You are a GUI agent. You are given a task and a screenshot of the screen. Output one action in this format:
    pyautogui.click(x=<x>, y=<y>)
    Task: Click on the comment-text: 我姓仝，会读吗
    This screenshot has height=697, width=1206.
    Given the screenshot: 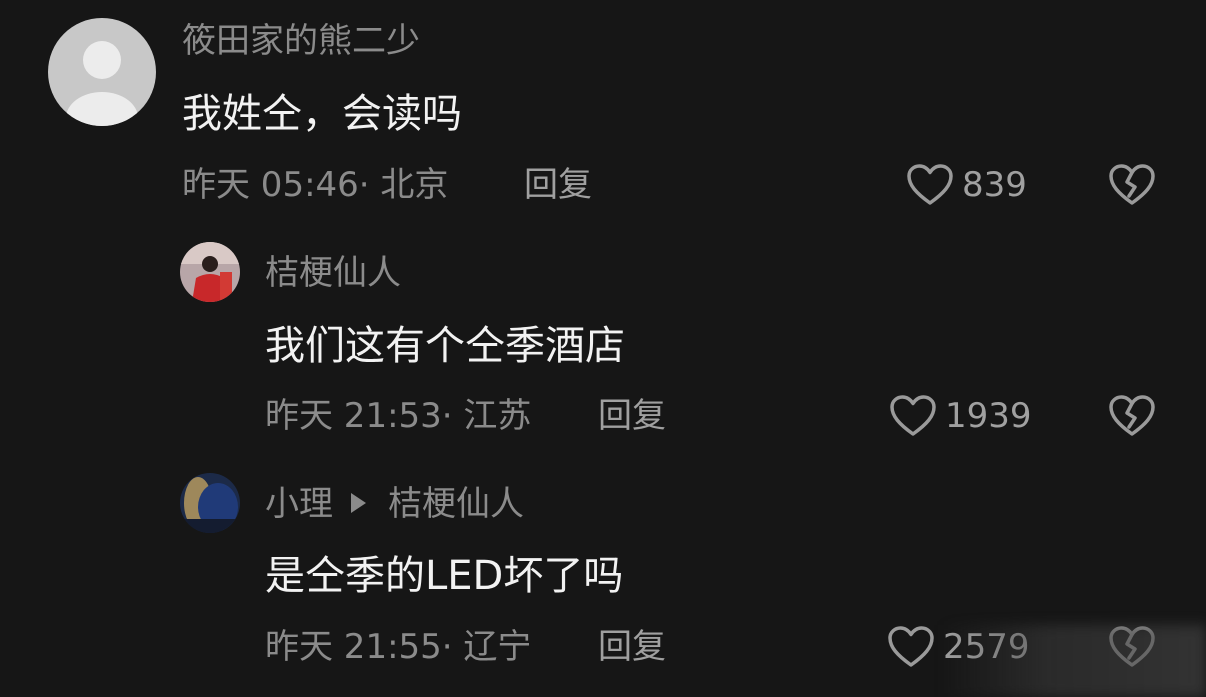 What is the action you would take?
    pyautogui.click(x=322, y=114)
    